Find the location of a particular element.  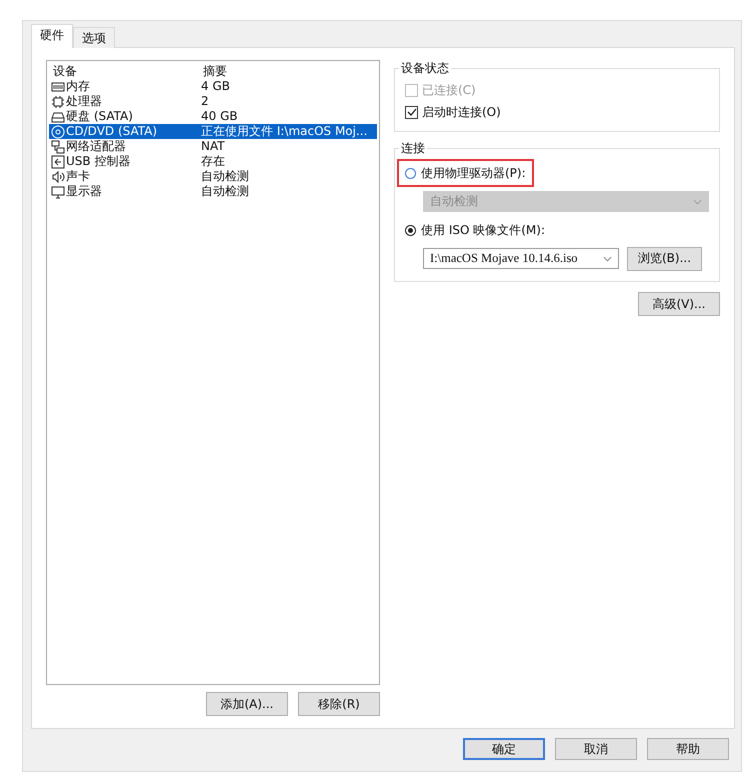

dialog-button: 取消 is located at coordinates (596, 749).